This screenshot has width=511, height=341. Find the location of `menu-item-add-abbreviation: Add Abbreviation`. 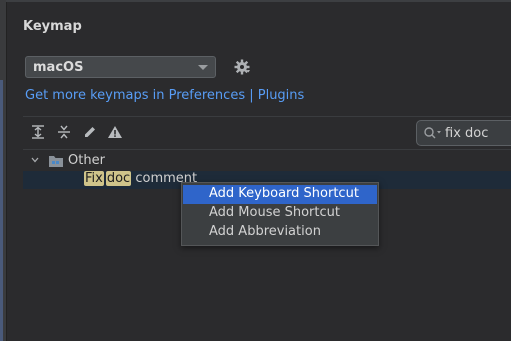

menu-item-add-abbreviation: Add Abbreviation is located at coordinates (280, 232).